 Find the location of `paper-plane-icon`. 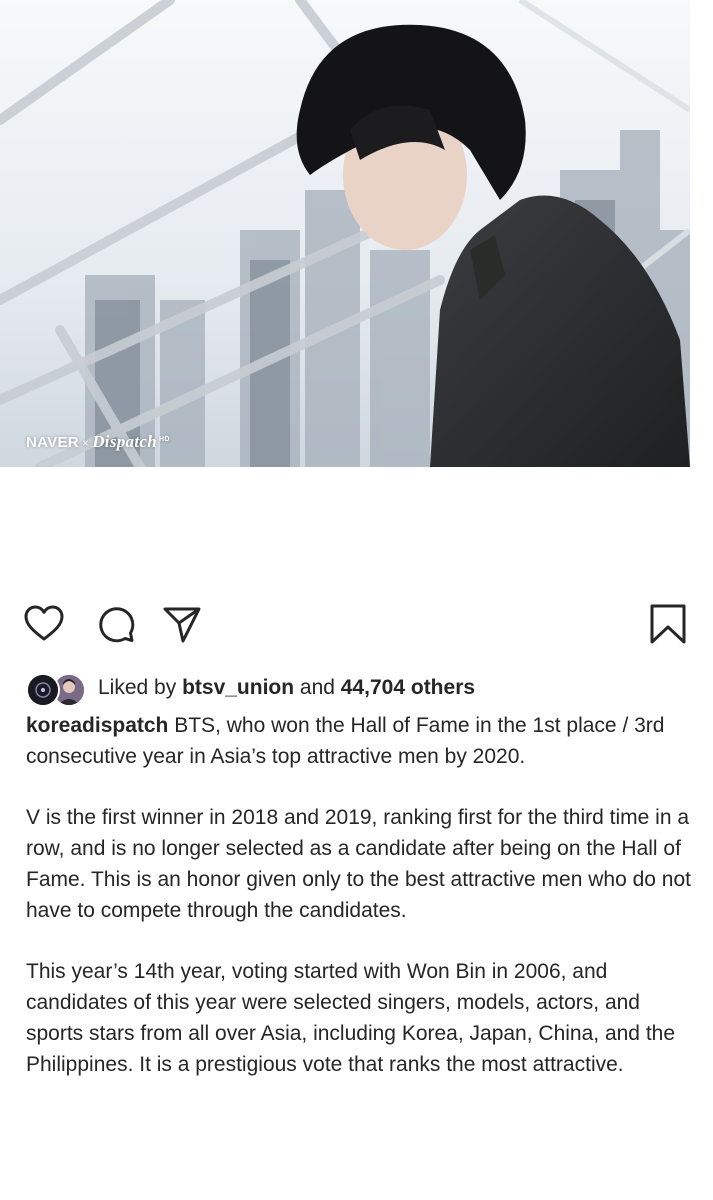

paper-plane-icon is located at coordinates (182, 625).